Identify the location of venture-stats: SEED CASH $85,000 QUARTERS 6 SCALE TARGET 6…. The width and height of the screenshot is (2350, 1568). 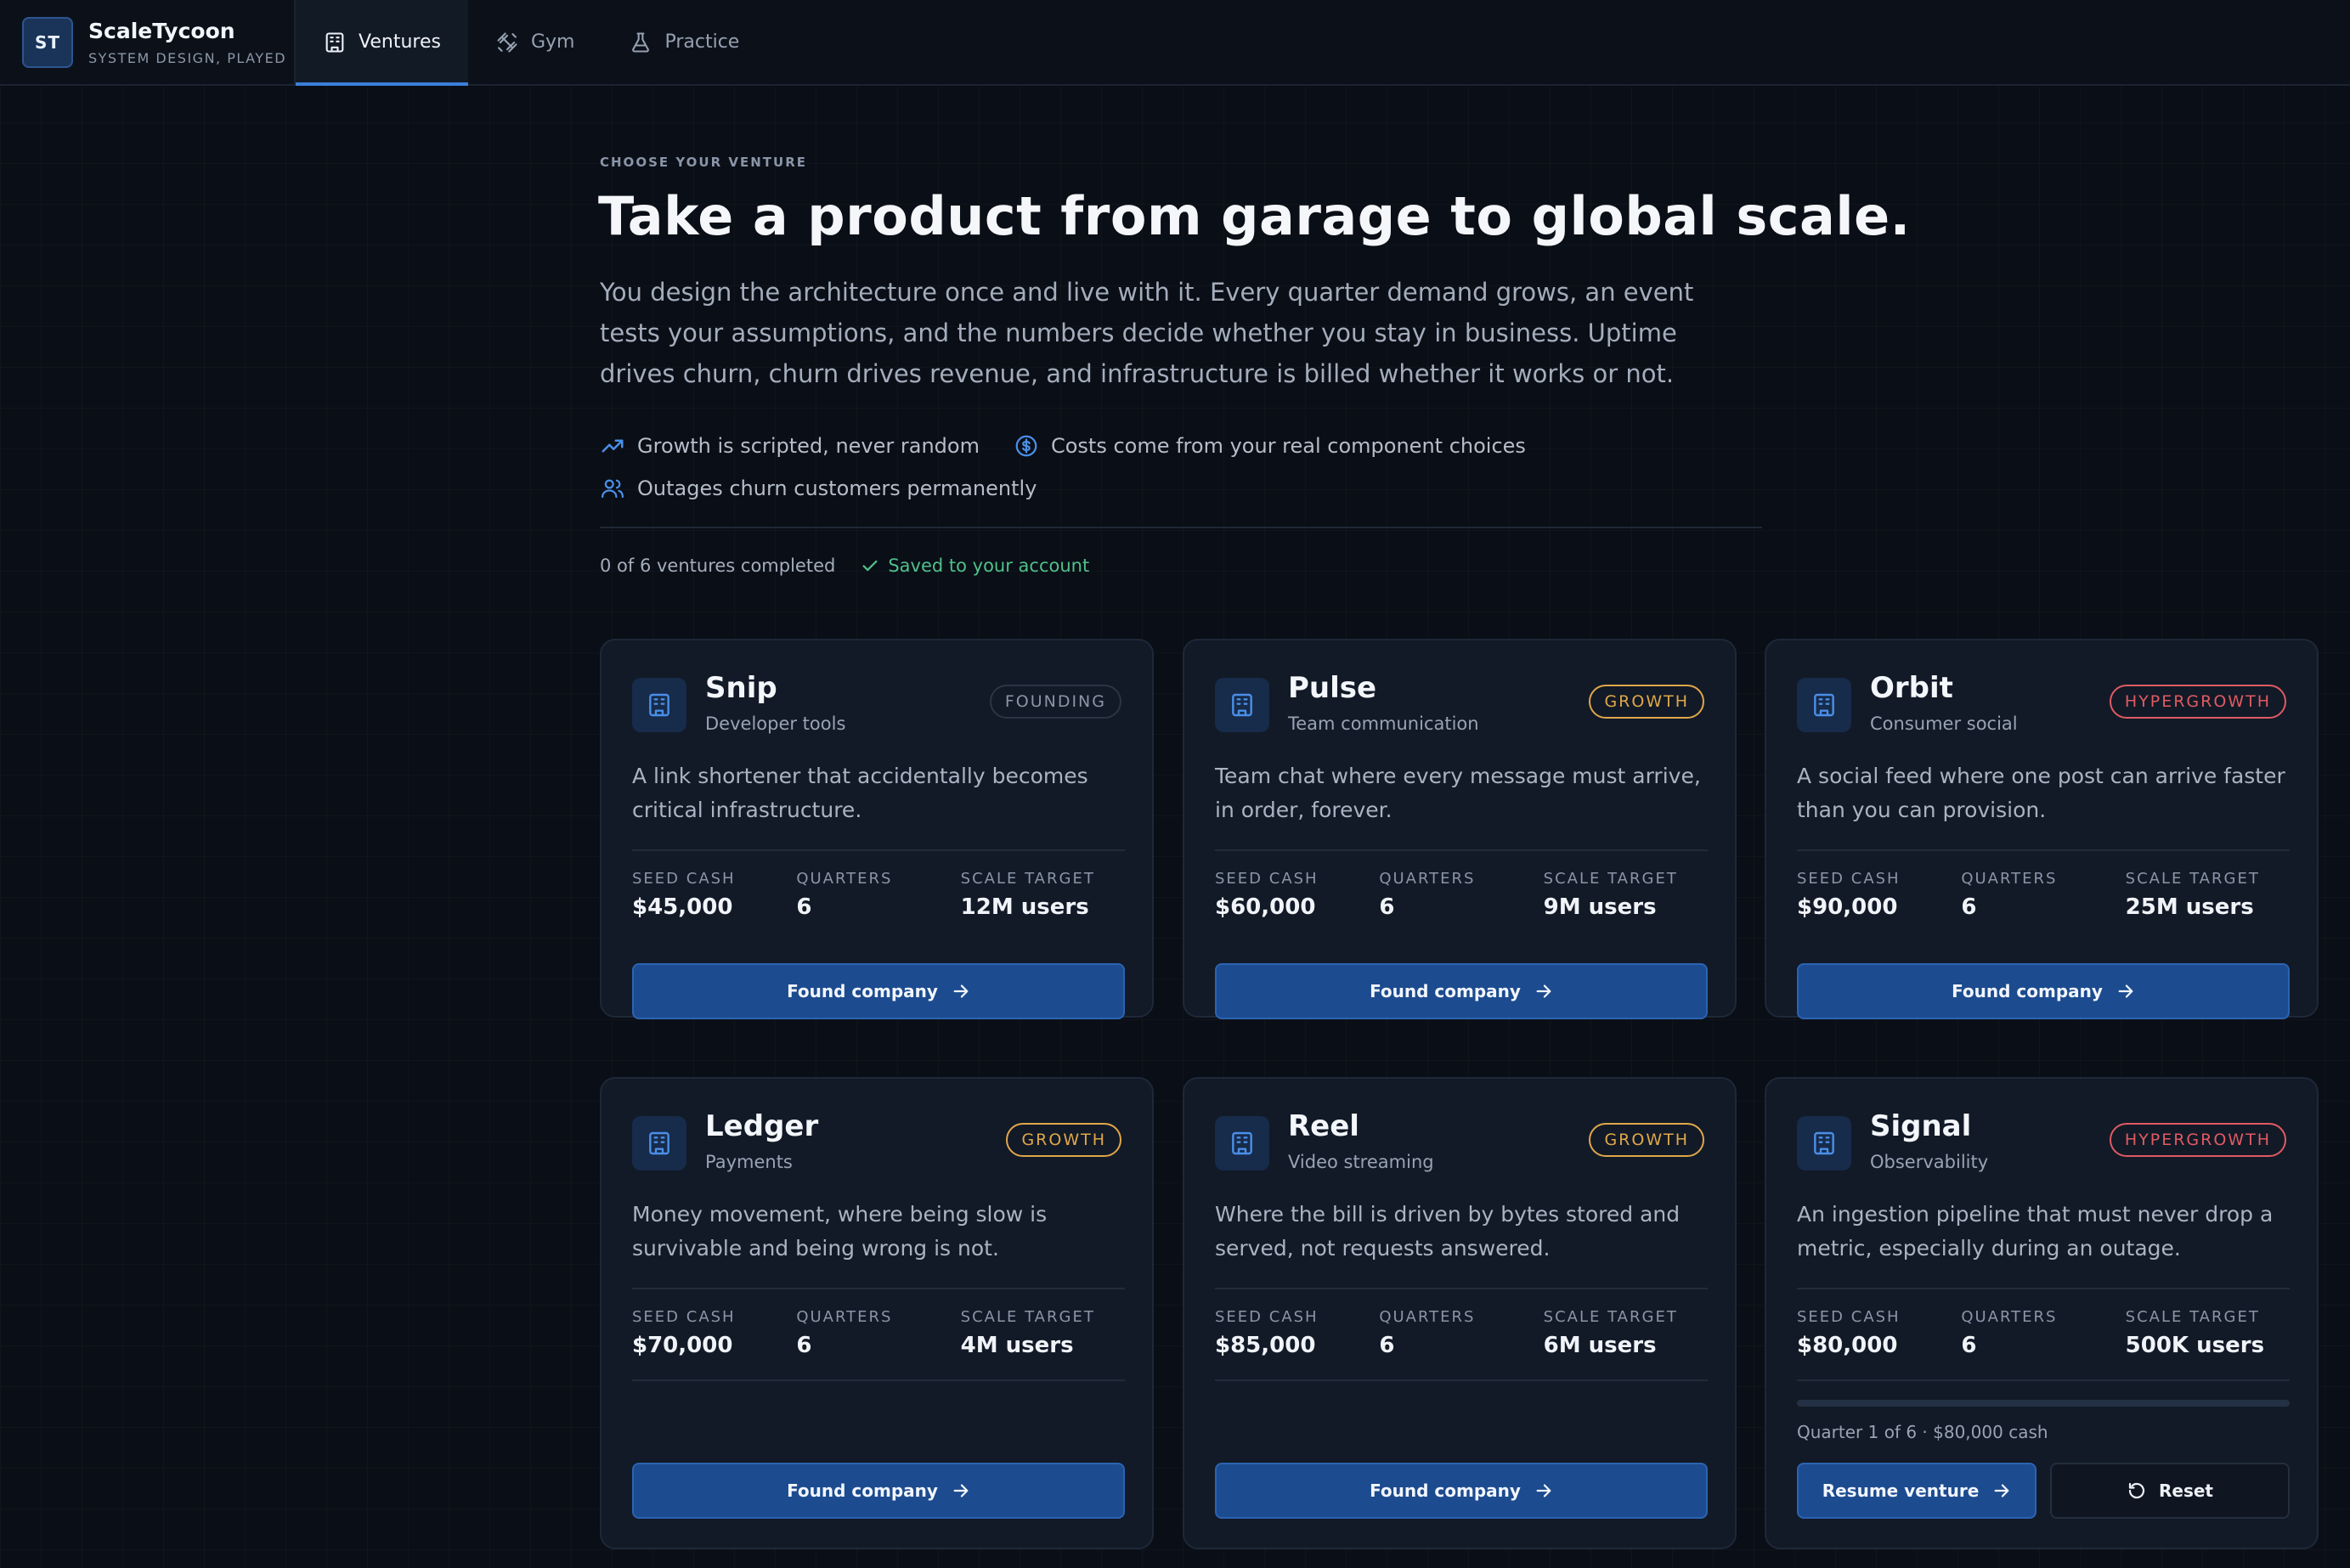
(1461, 1333).